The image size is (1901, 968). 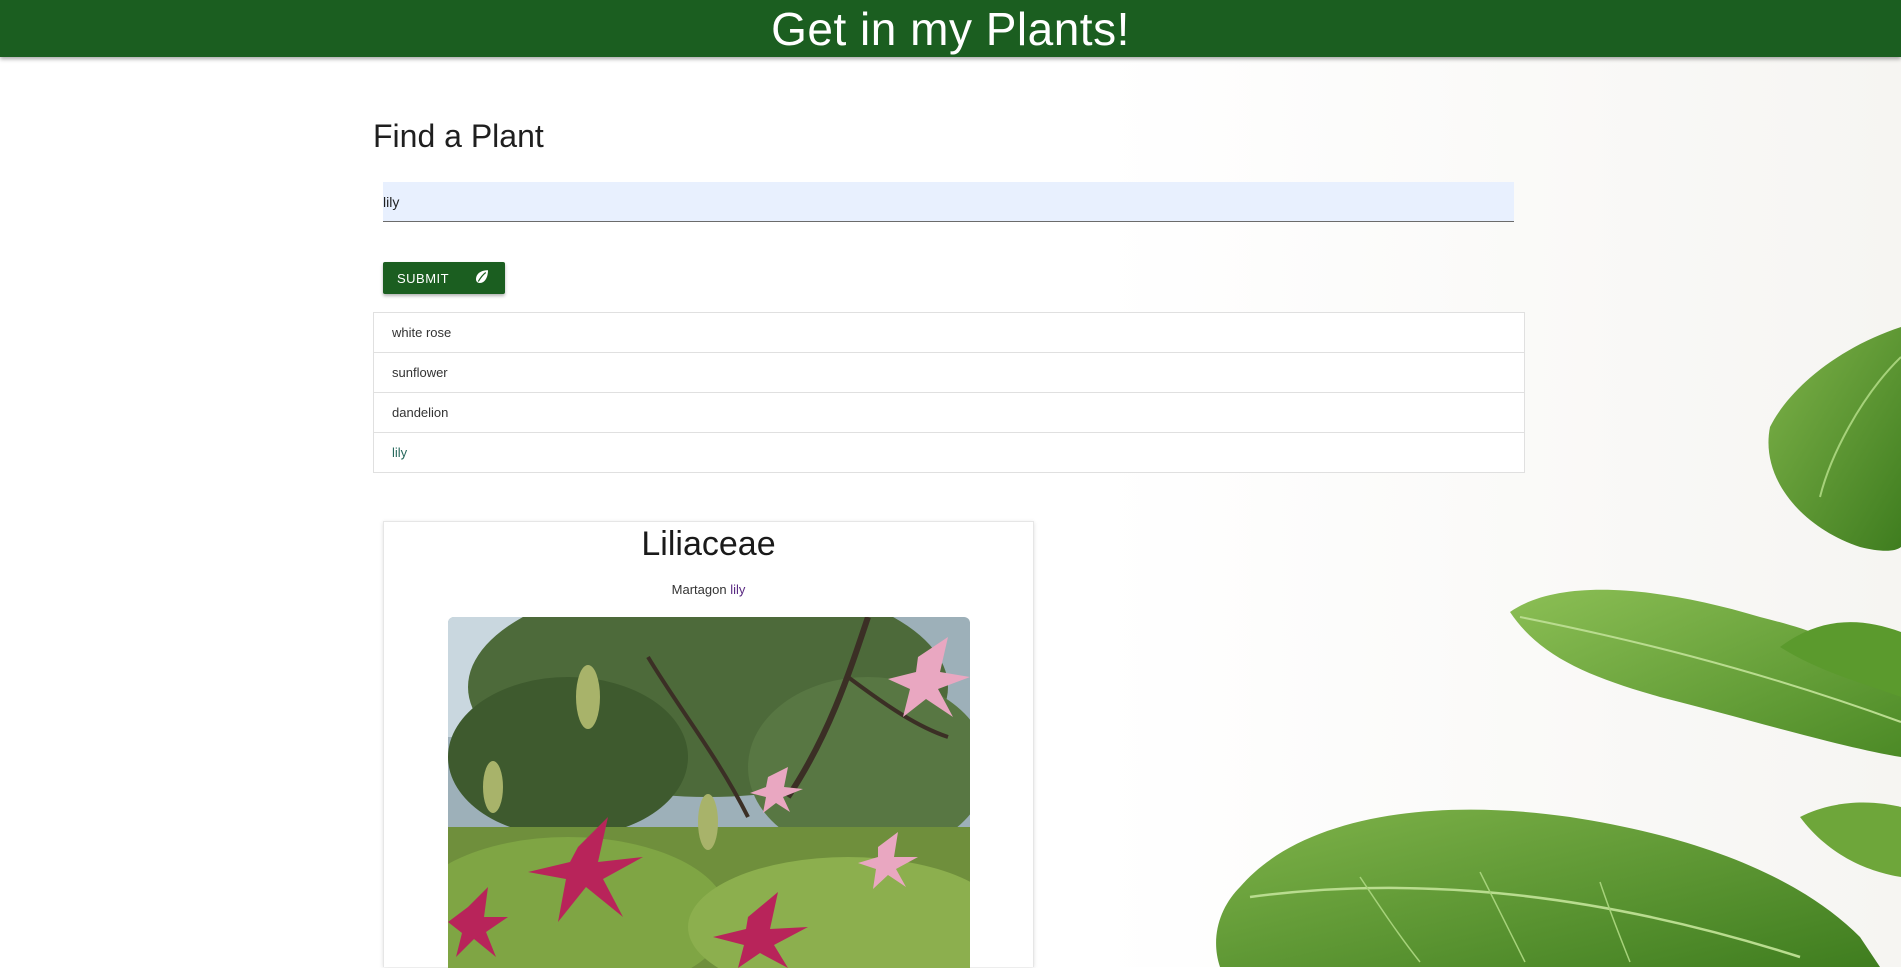 I want to click on history-item-sunflower: sunflower, so click(x=949, y=373).